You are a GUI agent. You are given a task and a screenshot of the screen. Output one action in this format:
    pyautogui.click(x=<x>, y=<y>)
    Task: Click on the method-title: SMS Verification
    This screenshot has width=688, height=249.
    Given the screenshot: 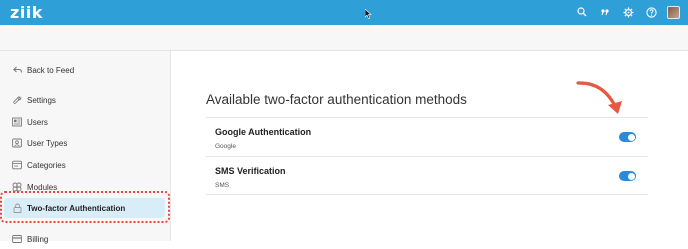 What is the action you would take?
    pyautogui.click(x=250, y=171)
    